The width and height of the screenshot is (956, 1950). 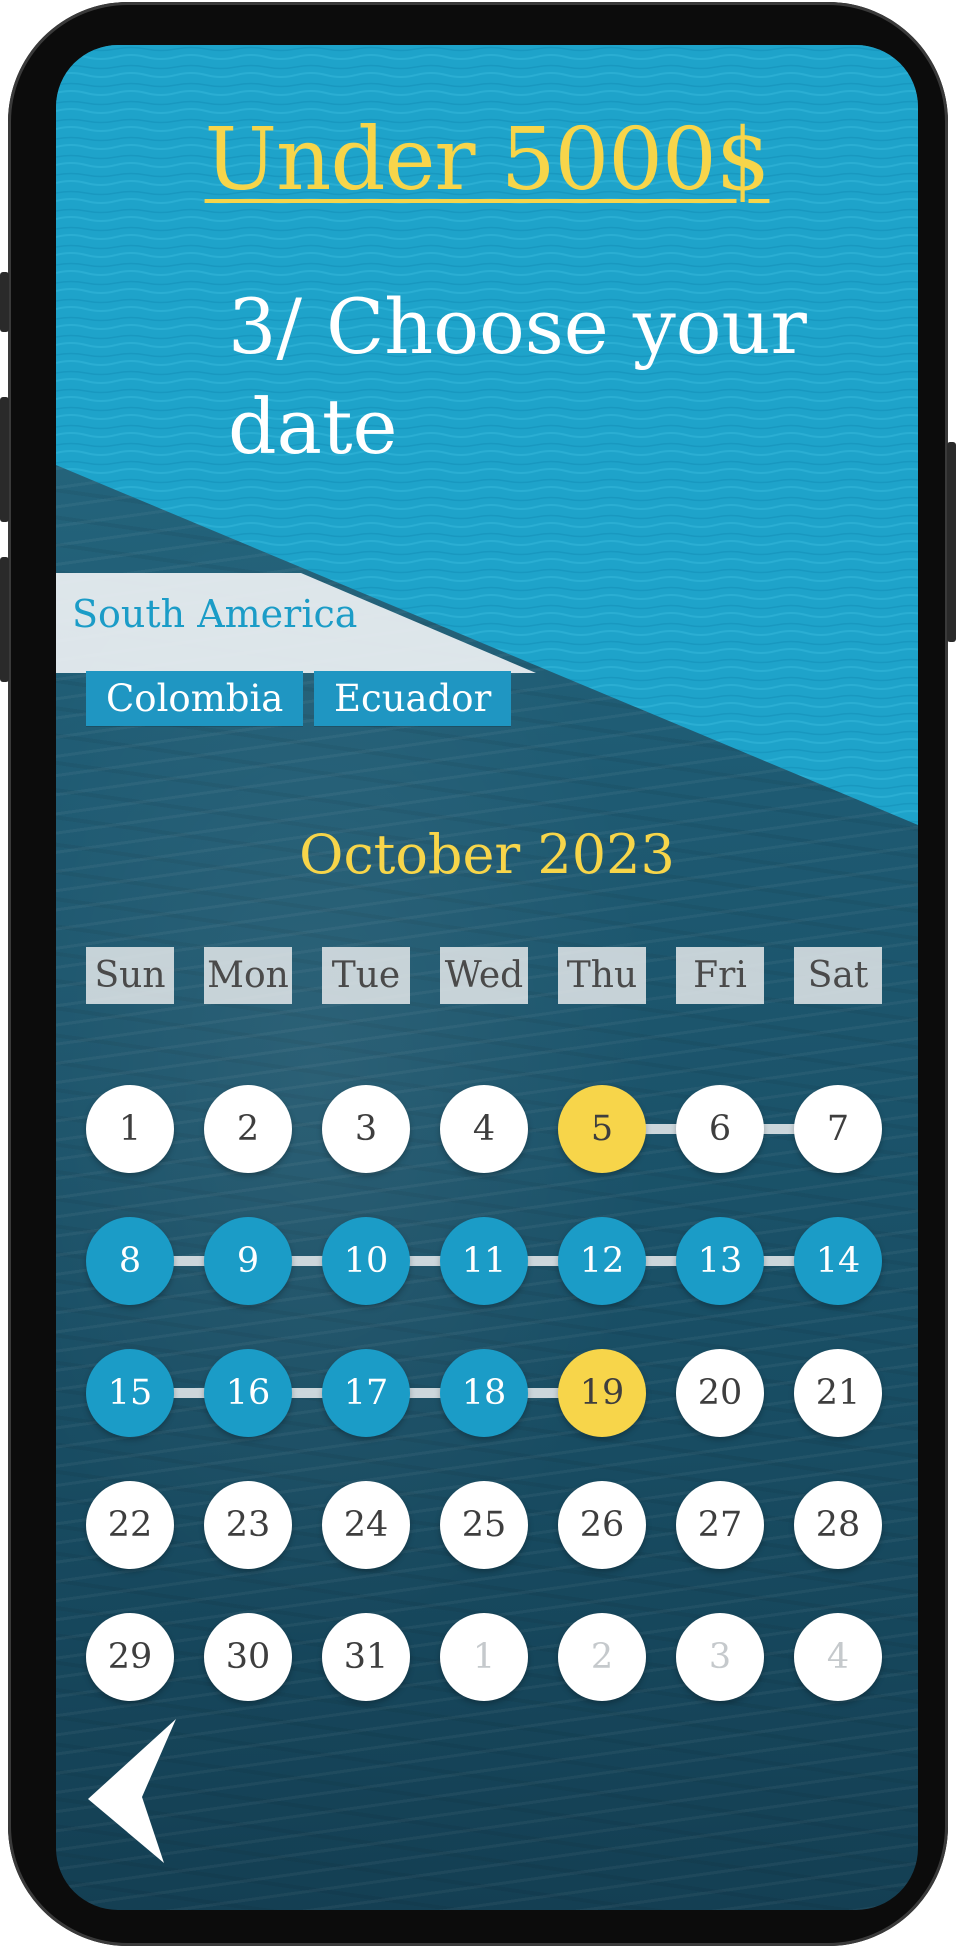 I want to click on day-cell: 1, so click(x=130, y=1129).